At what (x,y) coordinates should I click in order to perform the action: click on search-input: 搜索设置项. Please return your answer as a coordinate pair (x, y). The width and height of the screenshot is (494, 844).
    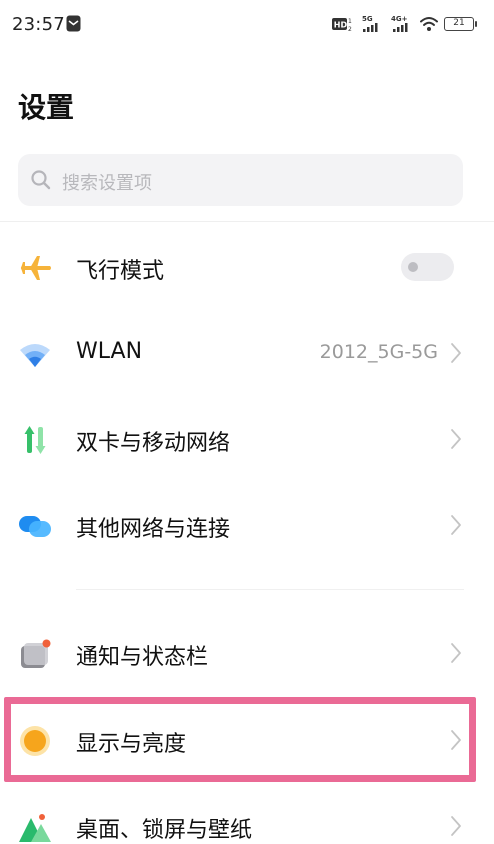
    Looking at the image, I should click on (240, 180).